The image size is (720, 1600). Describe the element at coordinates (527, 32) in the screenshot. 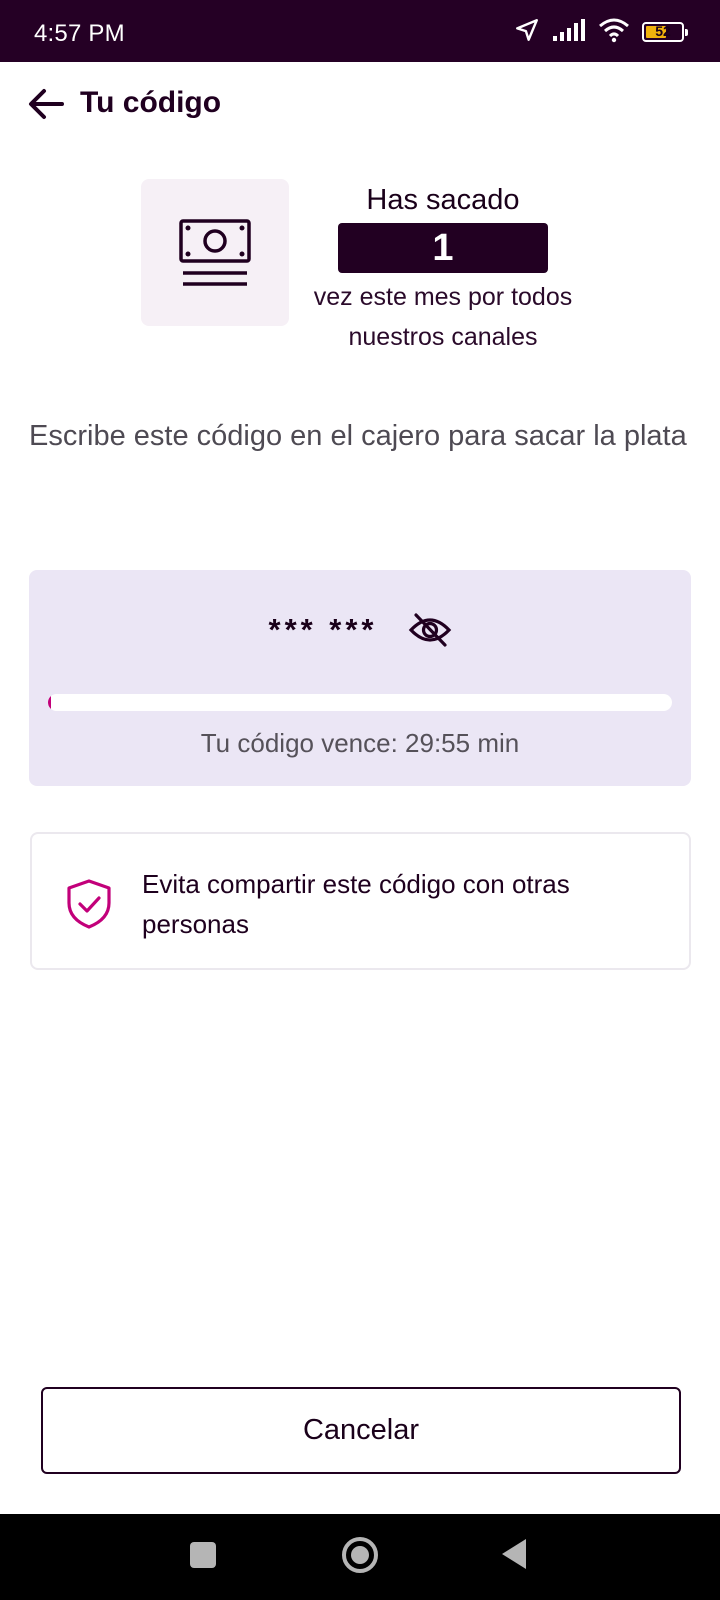

I see `navigation-icon` at that location.